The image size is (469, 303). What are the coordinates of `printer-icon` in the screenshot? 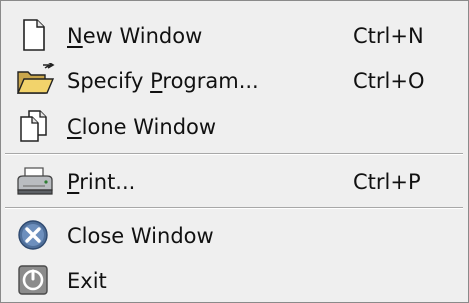 It's located at (34, 181).